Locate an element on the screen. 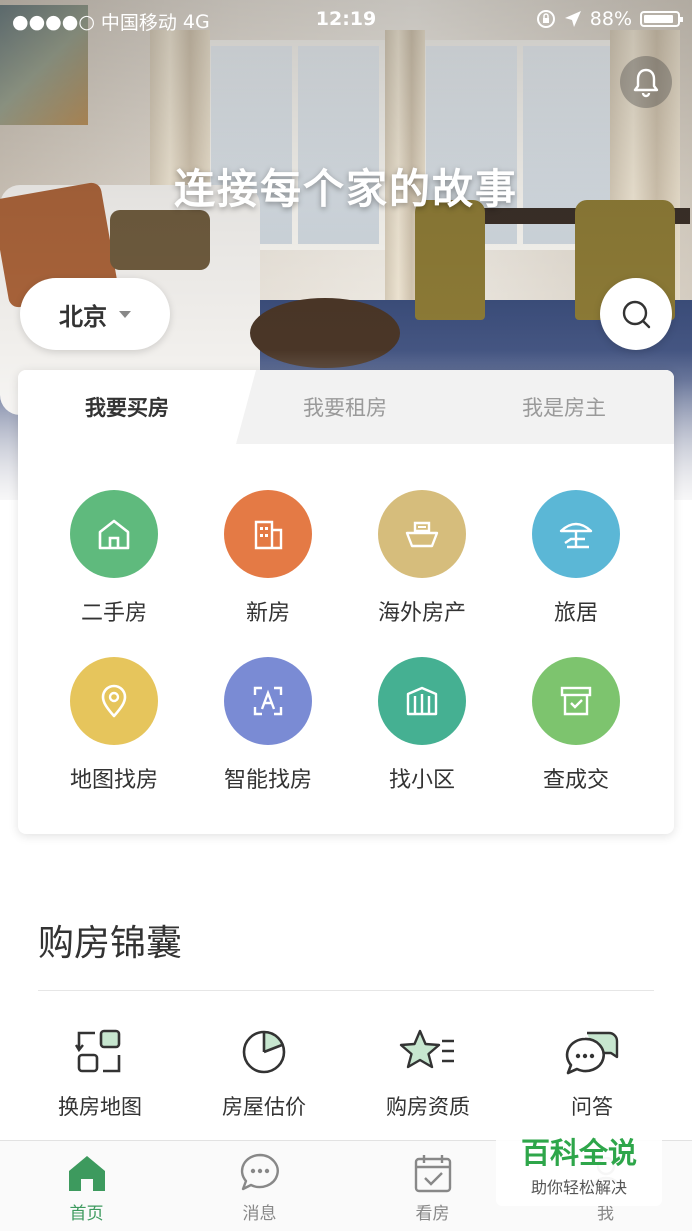 Image resolution: width=692 pixels, height=1231 pixels. map-pin-icon is located at coordinates (114, 701).